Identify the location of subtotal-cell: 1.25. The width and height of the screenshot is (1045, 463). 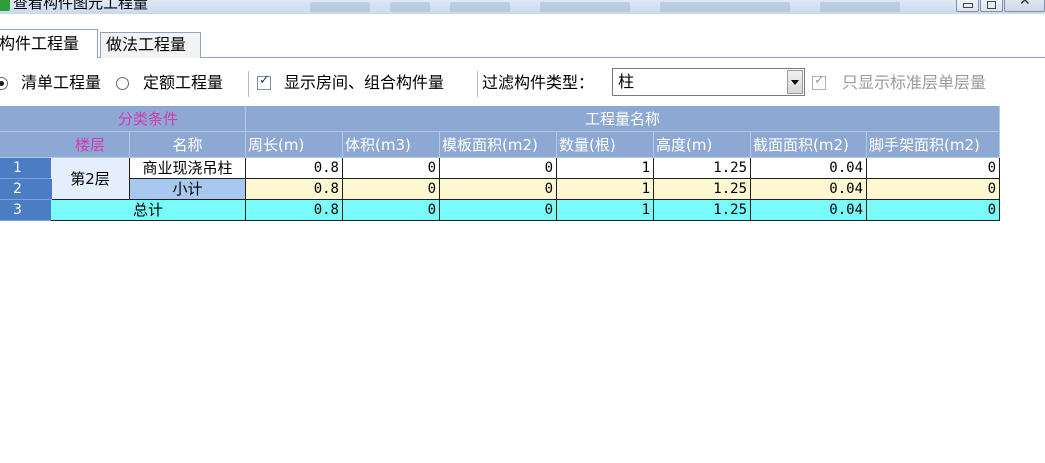
(702, 189).